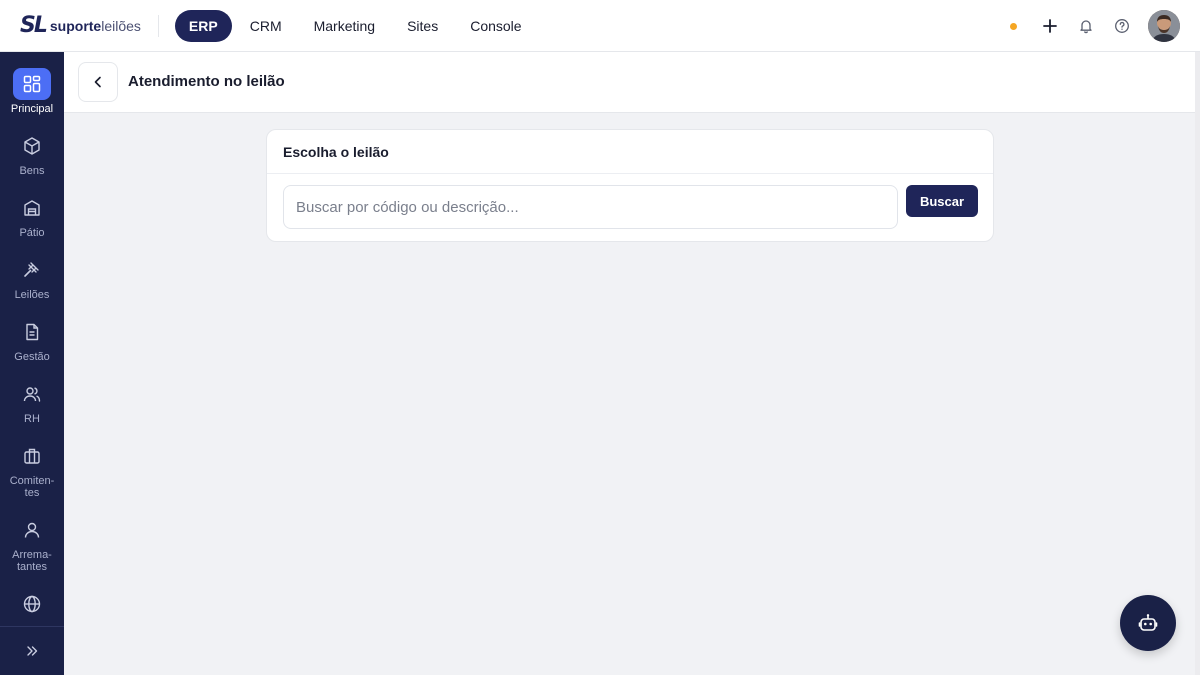 The width and height of the screenshot is (1200, 675). I want to click on sidebar-collapse-button, so click(32, 651).